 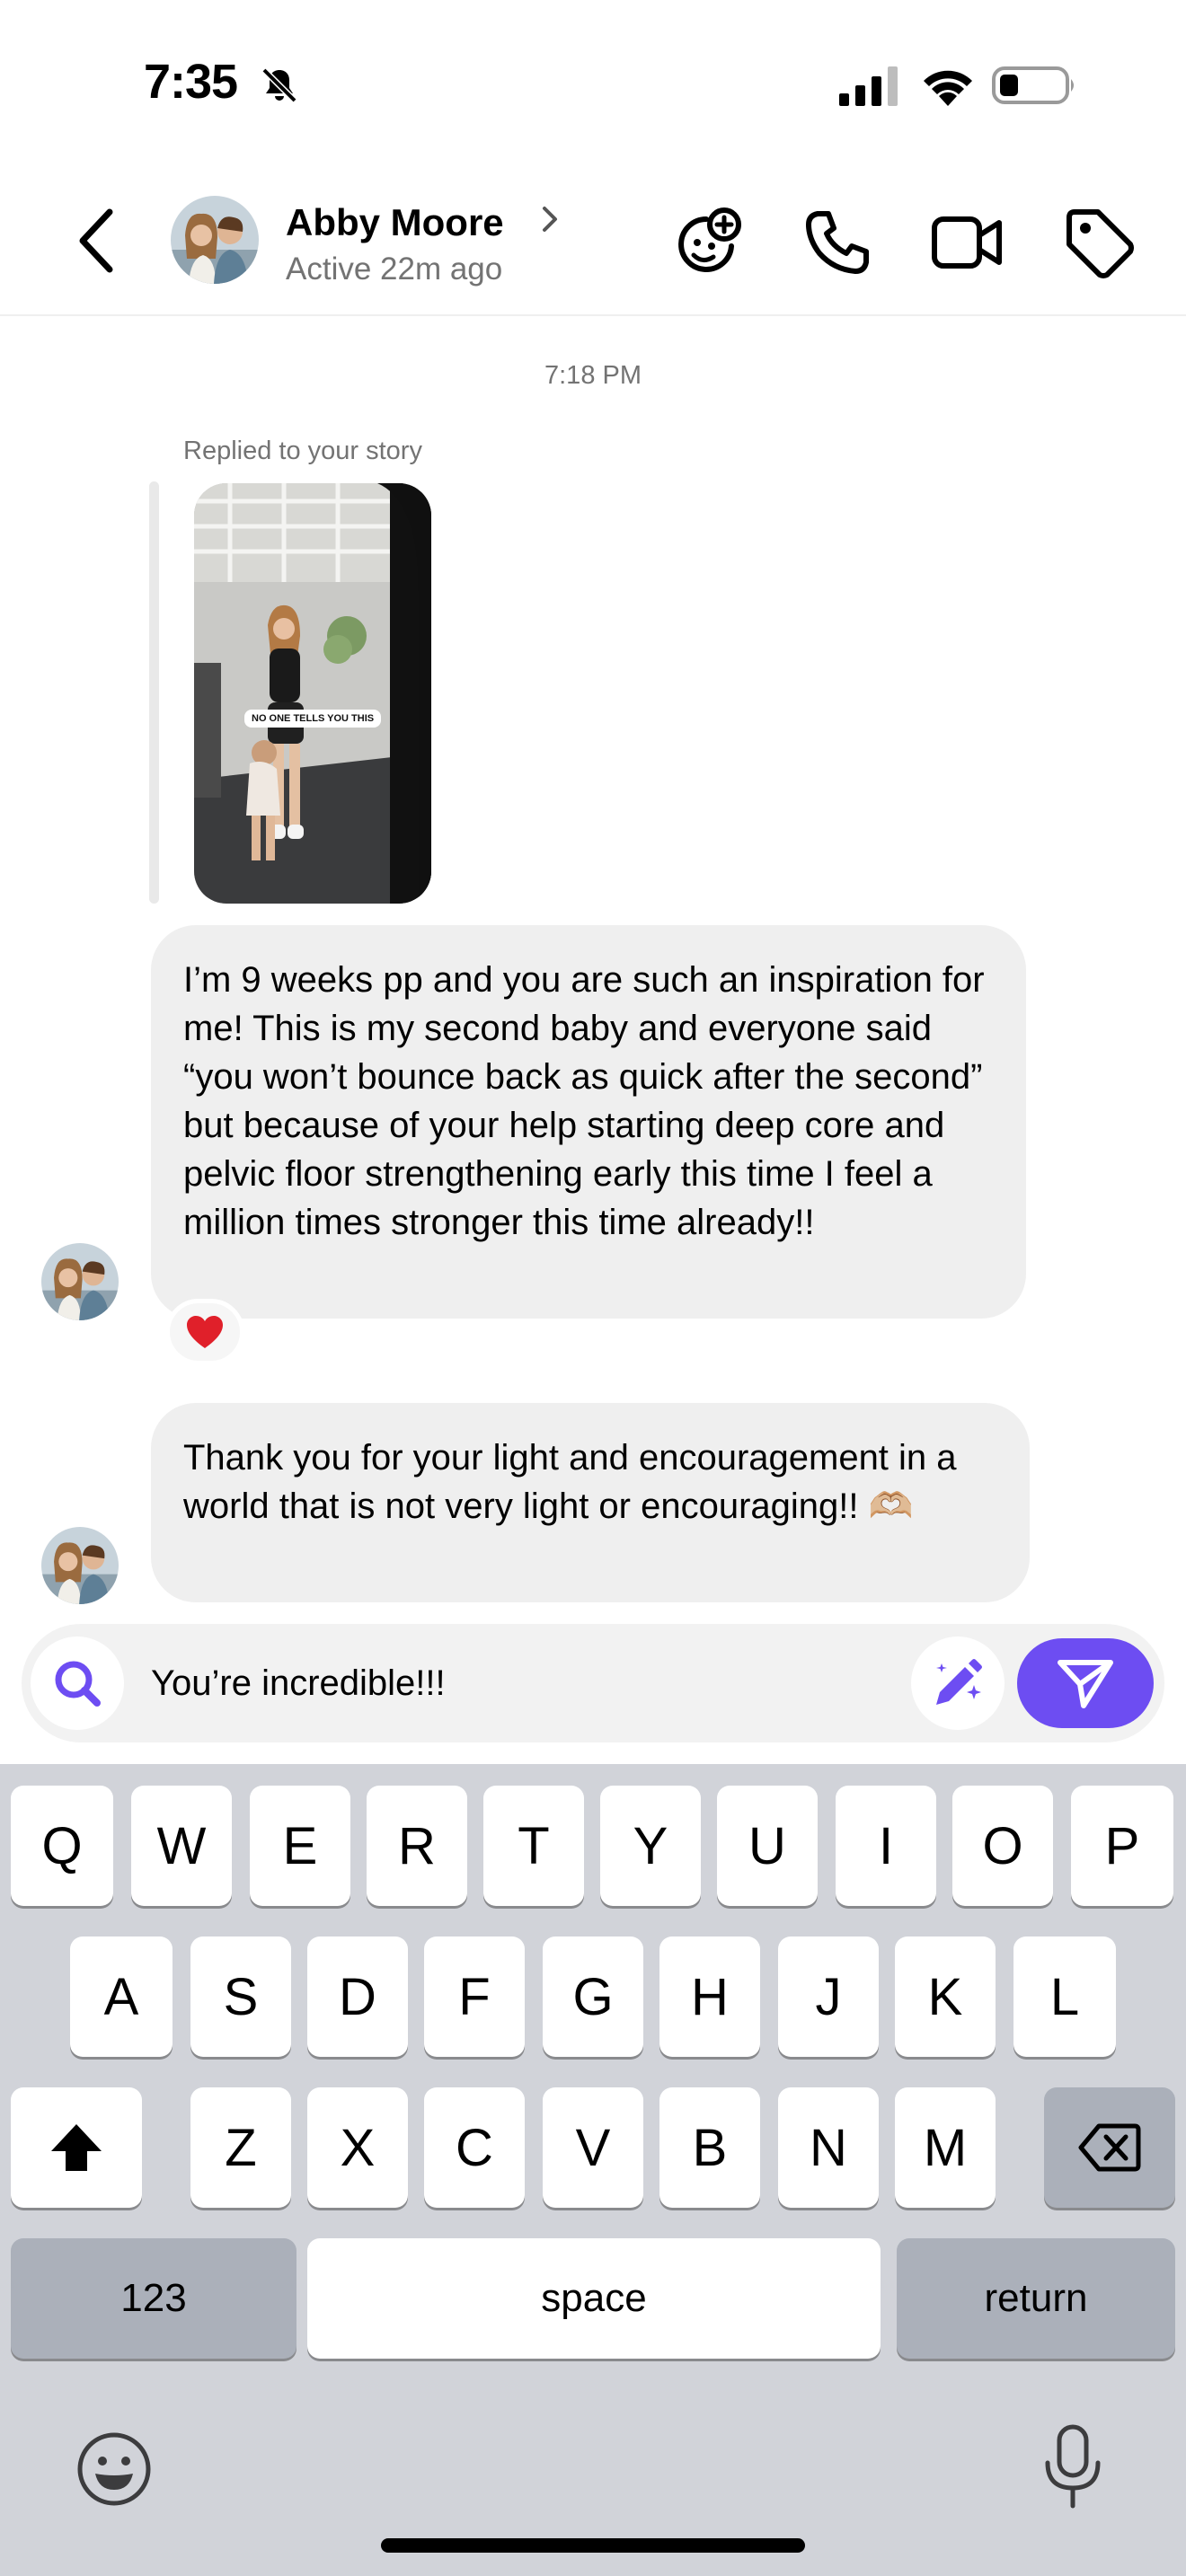 I want to click on microphone-icon, so click(x=1073, y=2466).